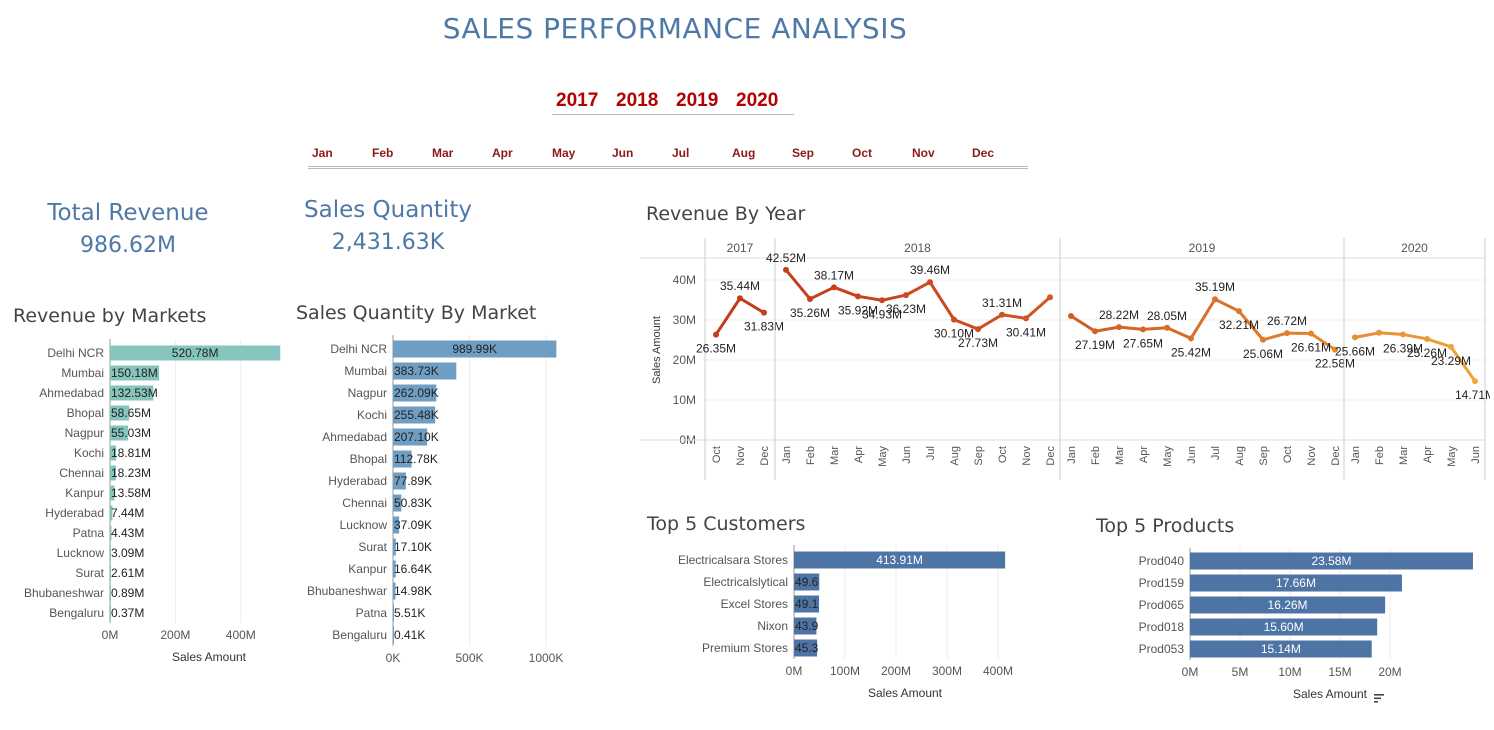 This screenshot has width=1494, height=730. Describe the element at coordinates (1379, 698) in the screenshot. I see `sort-descending-icon` at that location.